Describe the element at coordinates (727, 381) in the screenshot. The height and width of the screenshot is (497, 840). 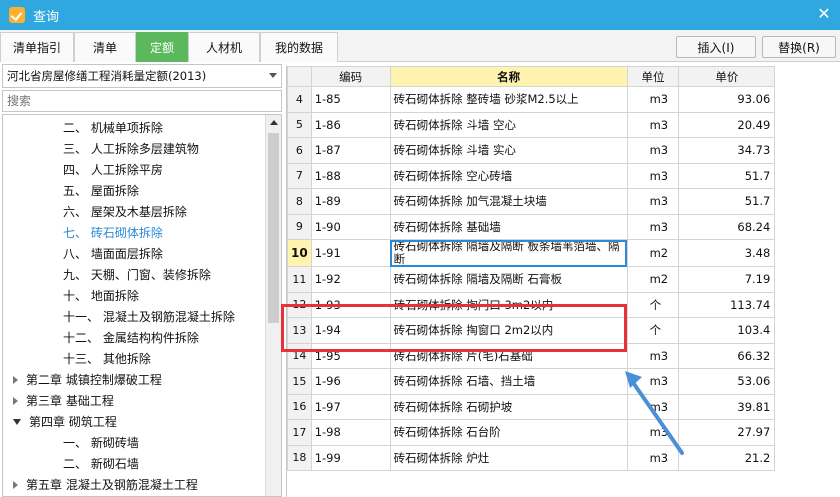
I see `cell-price: 53.06` at that location.